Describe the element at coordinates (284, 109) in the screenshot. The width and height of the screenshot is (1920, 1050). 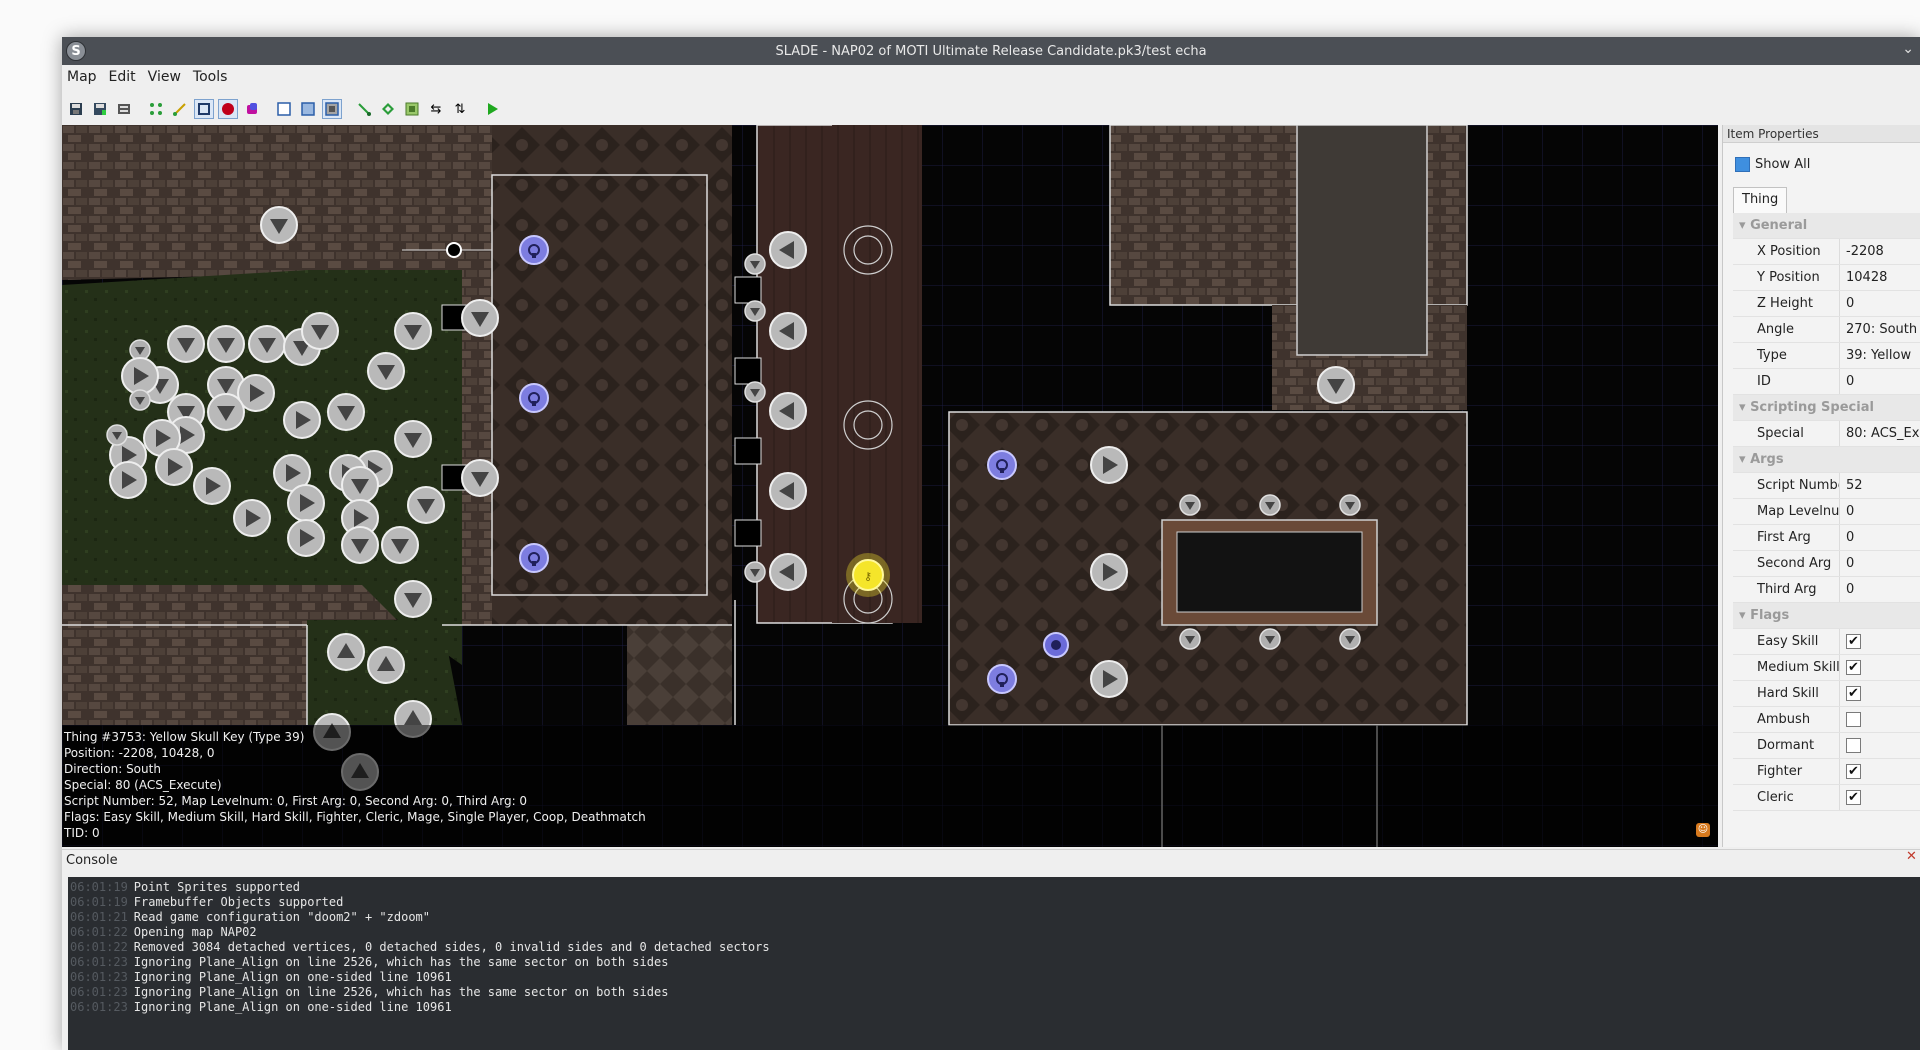
I see `flat-mode-icon` at that location.